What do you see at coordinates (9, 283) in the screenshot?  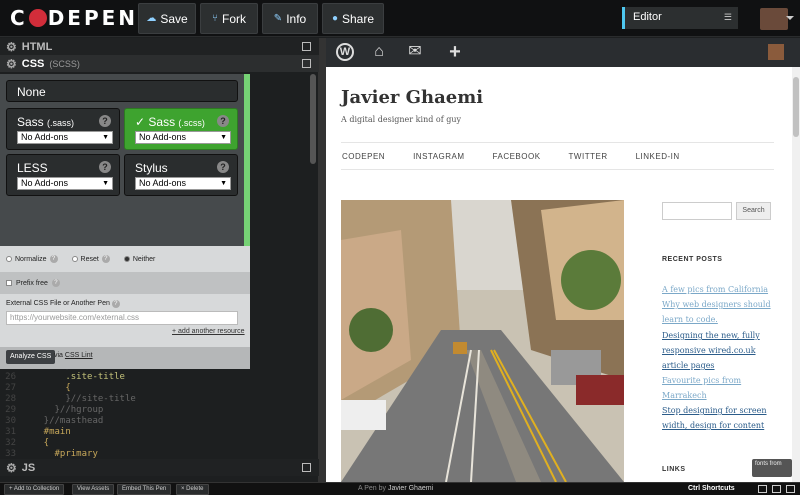 I see `prefix-free-checkbox` at bounding box center [9, 283].